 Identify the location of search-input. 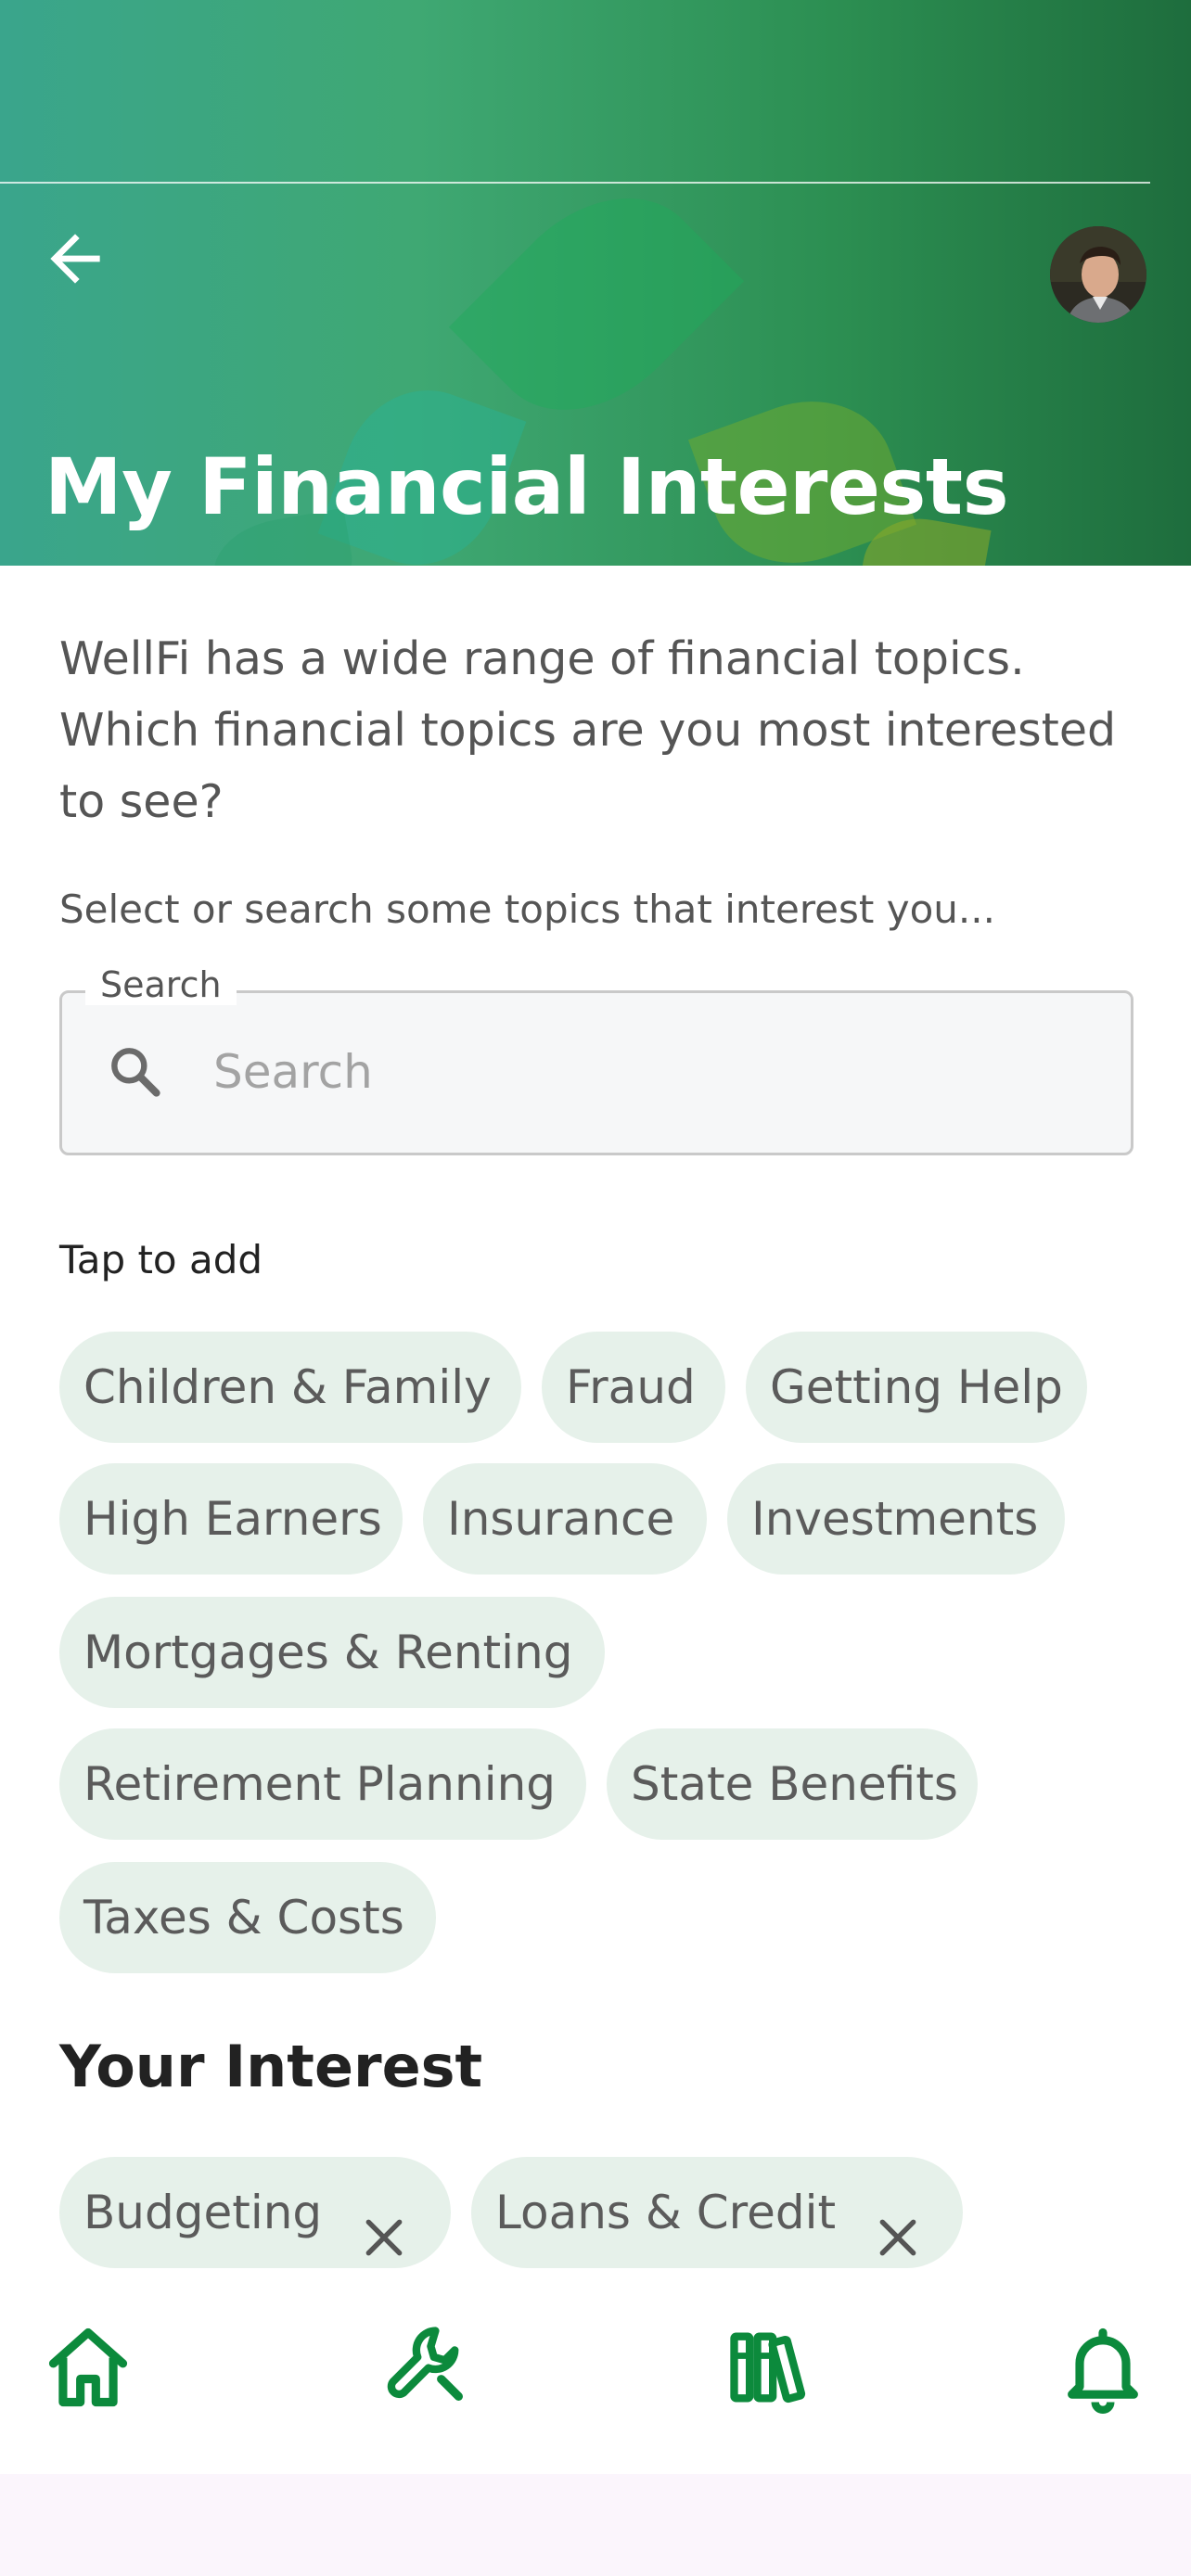
(658, 1072).